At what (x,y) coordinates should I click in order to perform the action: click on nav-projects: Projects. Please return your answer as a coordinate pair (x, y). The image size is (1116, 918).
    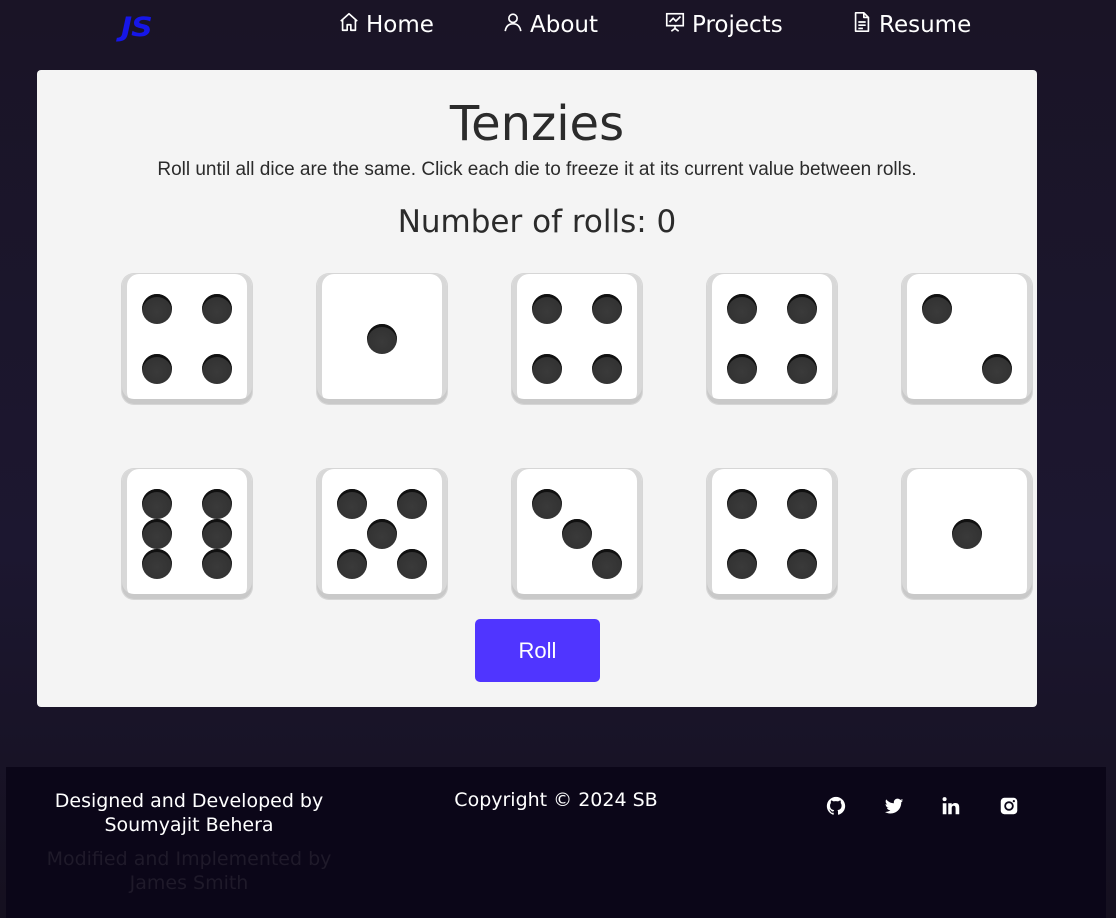
    Looking at the image, I should click on (723, 25).